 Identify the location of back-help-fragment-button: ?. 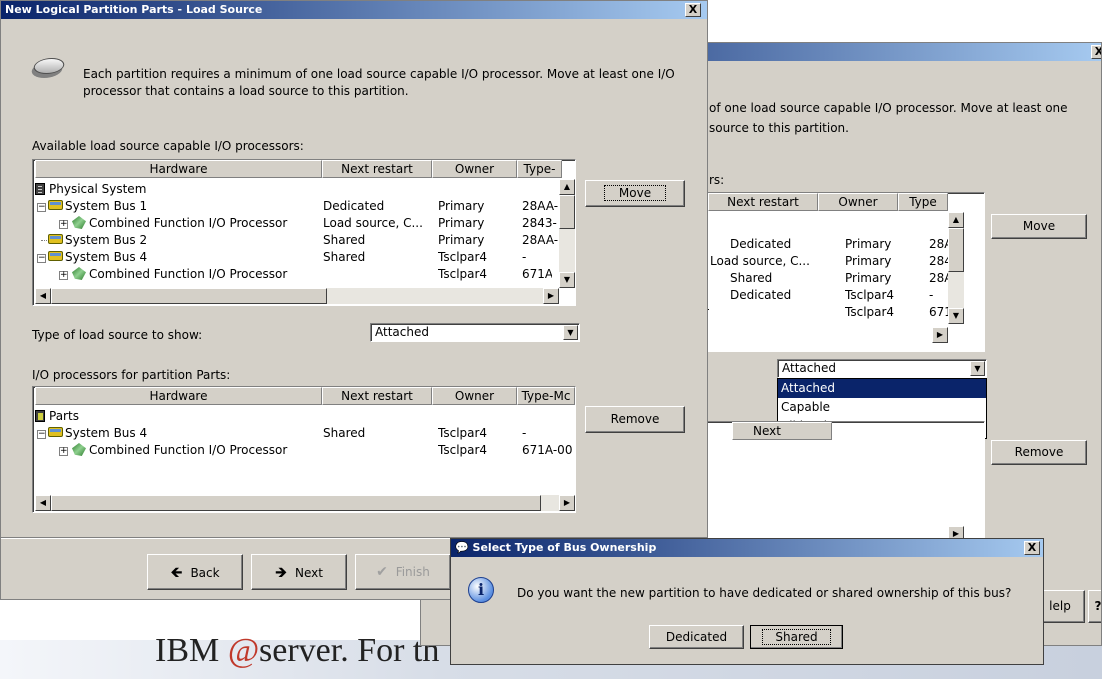
(1094, 606).